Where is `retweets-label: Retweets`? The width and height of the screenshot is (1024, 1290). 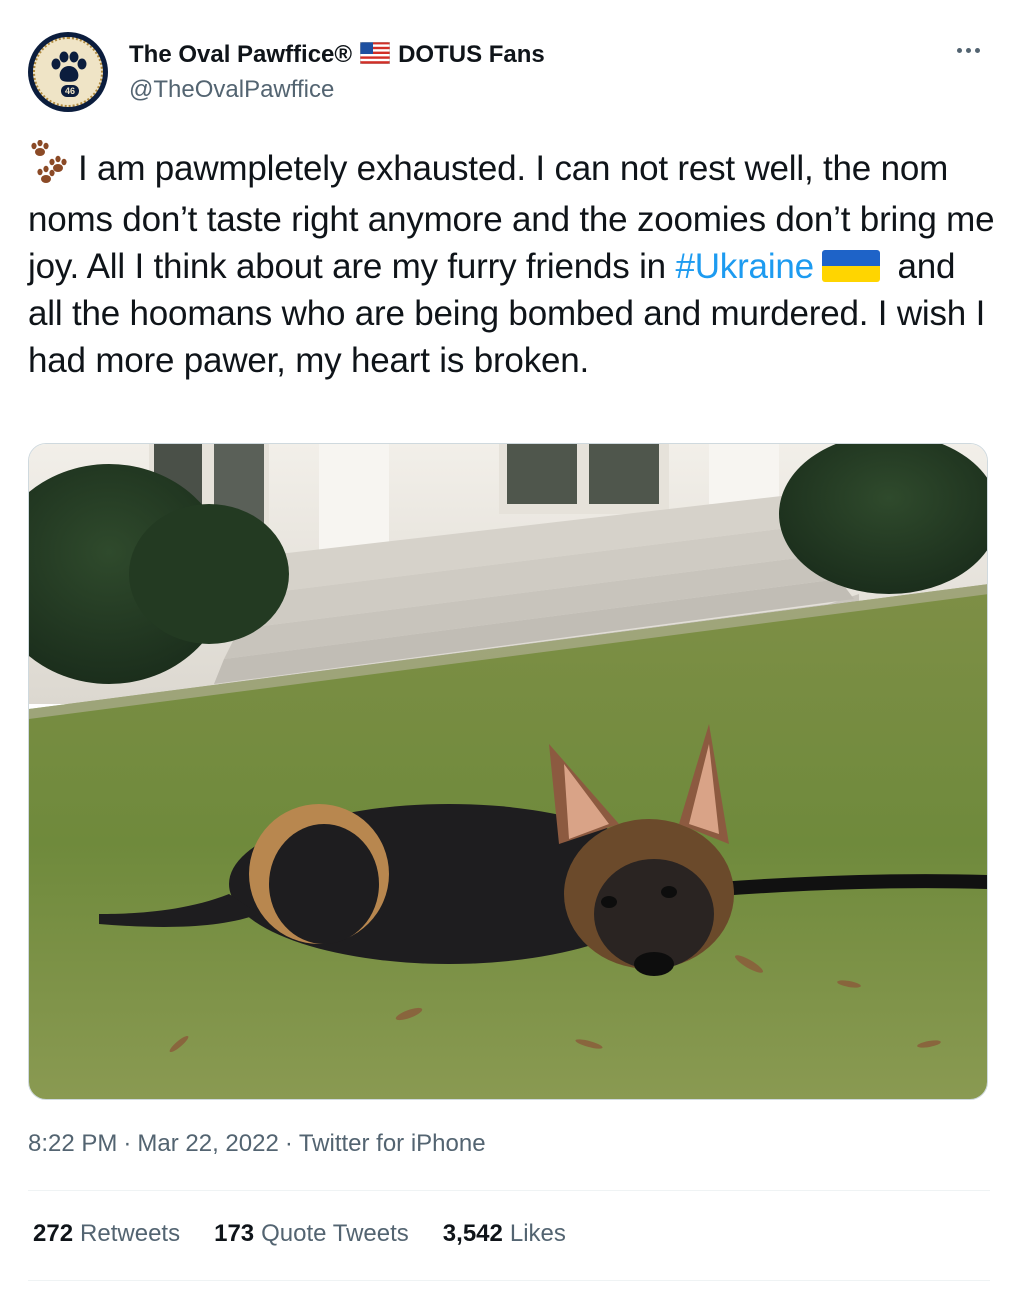
retweets-label: Retweets is located at coordinates (130, 1233).